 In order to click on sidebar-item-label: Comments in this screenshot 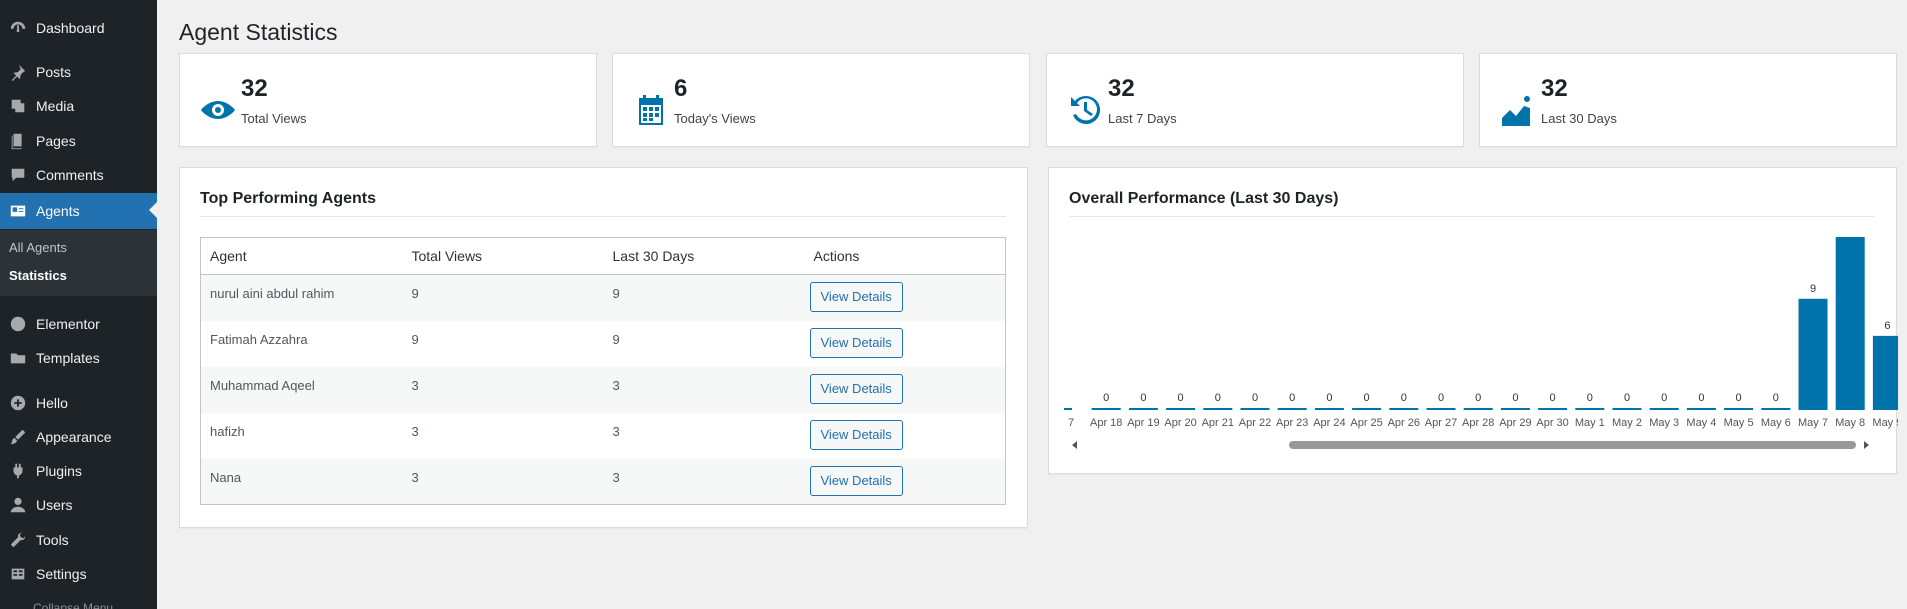, I will do `click(70, 175)`.